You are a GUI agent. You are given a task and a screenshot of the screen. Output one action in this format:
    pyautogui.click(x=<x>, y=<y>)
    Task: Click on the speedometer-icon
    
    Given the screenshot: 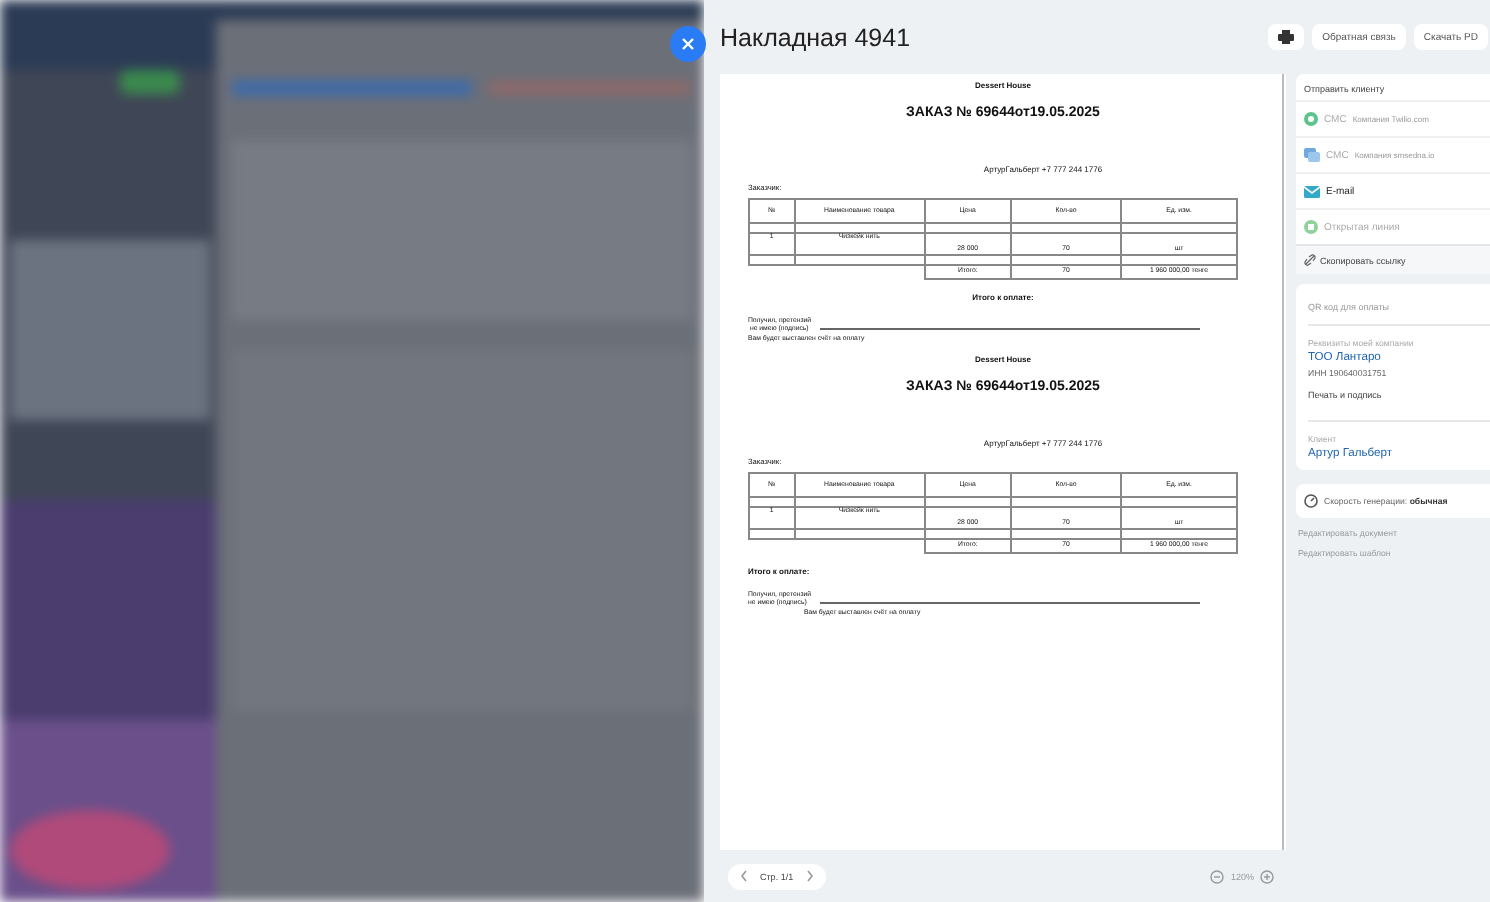 What is the action you would take?
    pyautogui.click(x=1311, y=501)
    